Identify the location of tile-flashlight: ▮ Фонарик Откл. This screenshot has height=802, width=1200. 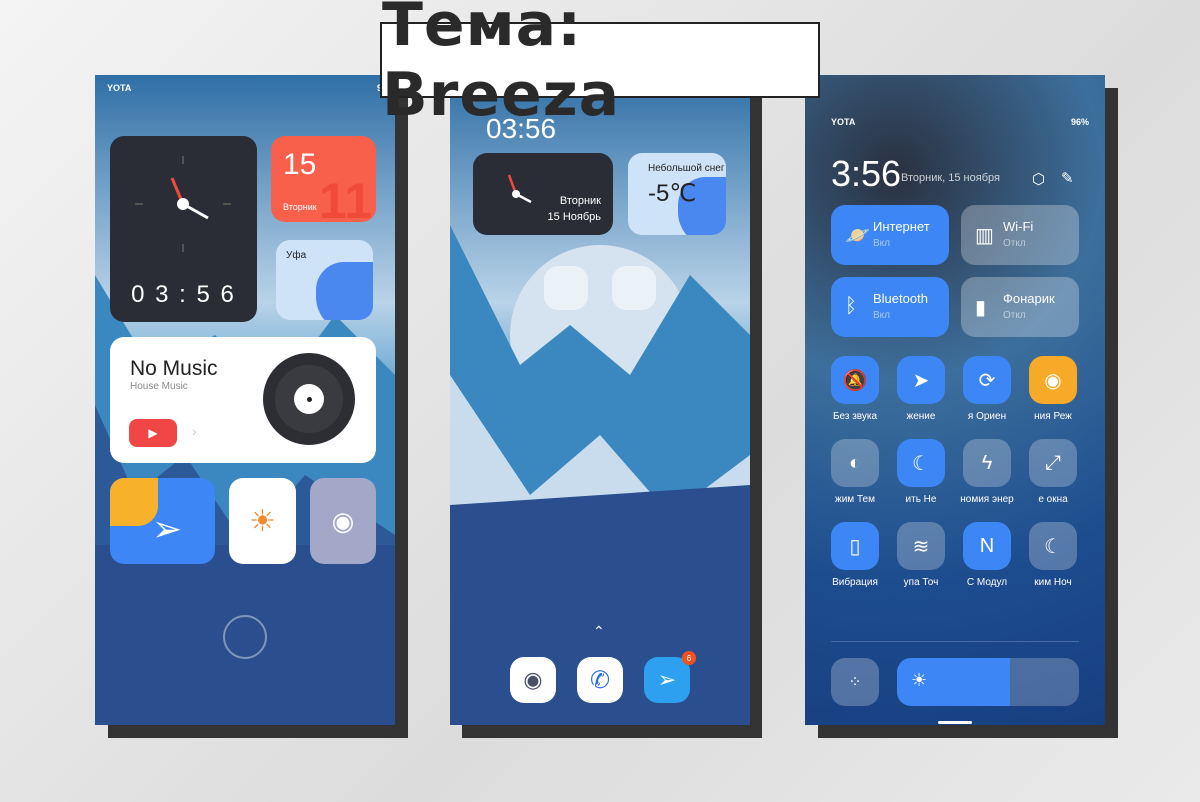
(1020, 307).